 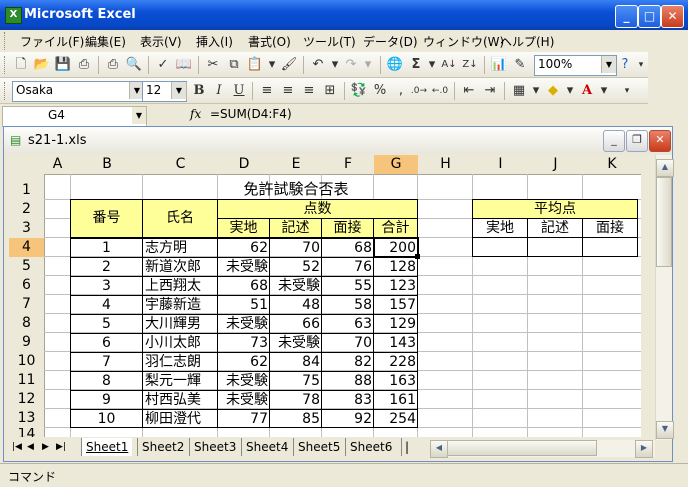 What do you see at coordinates (134, 65) in the screenshot?
I see `print-preview-icon: 🔍` at bounding box center [134, 65].